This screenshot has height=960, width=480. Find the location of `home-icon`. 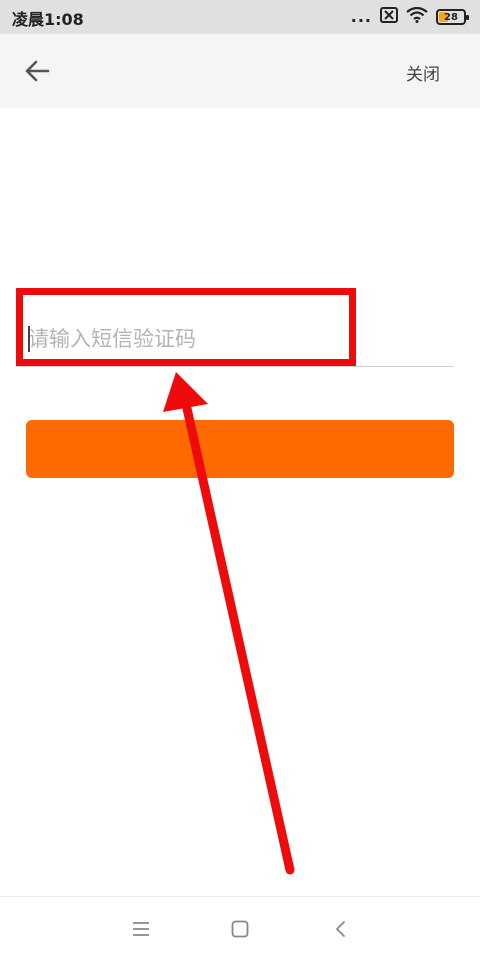

home-icon is located at coordinates (240, 929).